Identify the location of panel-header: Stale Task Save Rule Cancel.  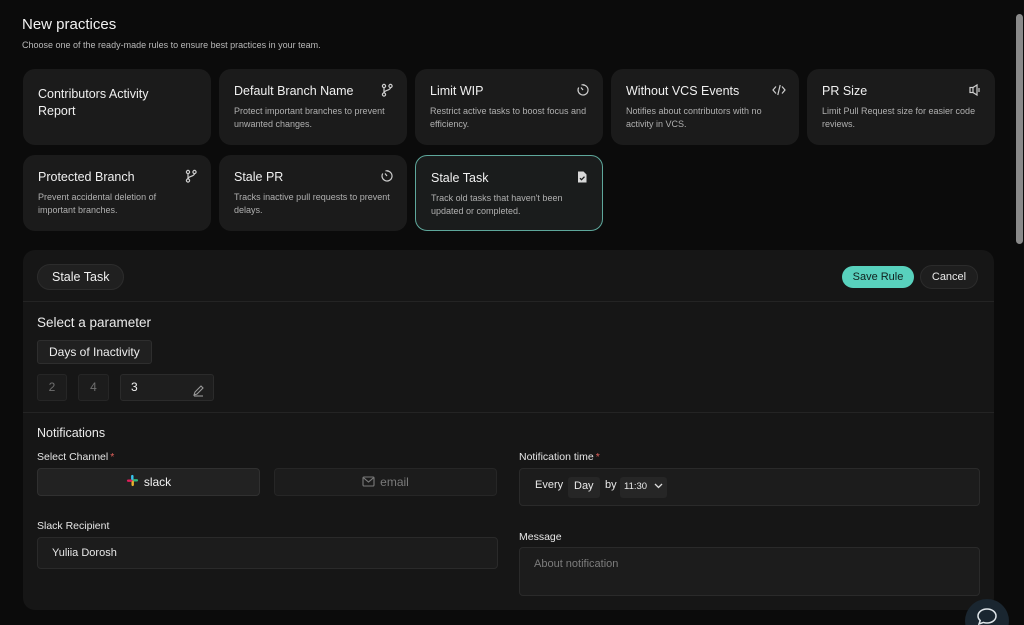
(508, 276).